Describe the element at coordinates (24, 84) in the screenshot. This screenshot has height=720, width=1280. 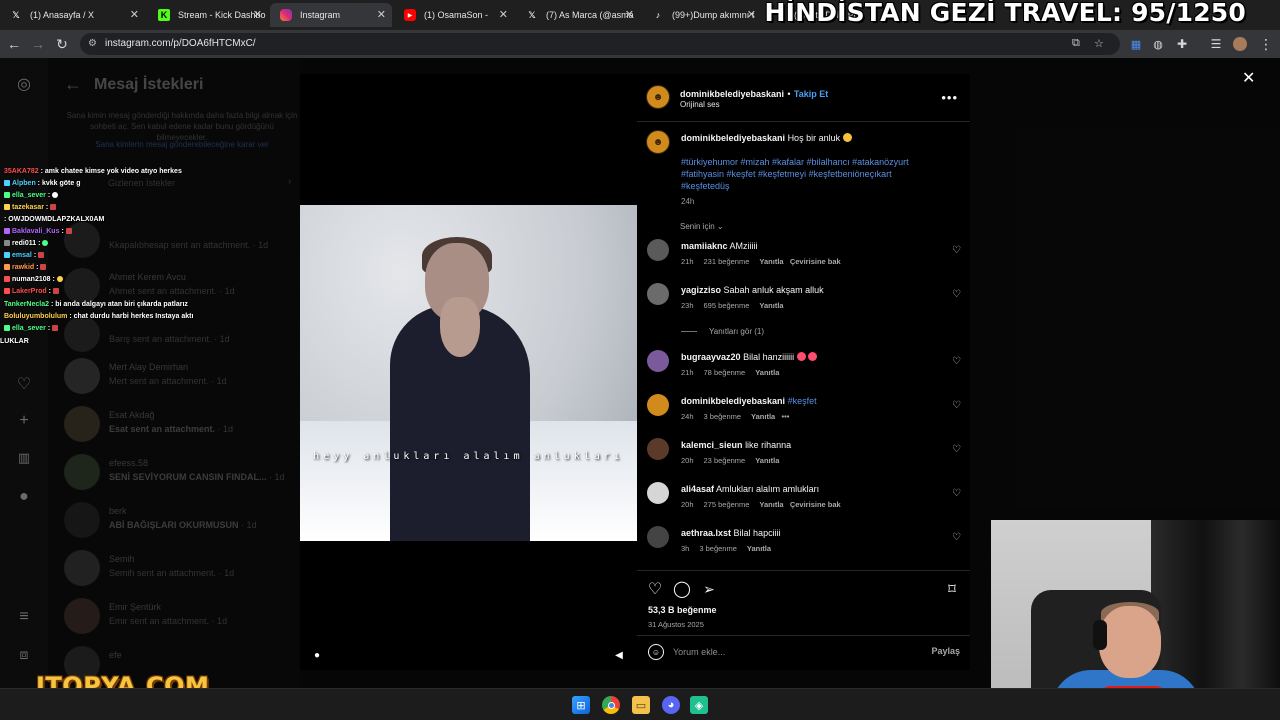
I see `instagram-logo-icon: ◎` at that location.